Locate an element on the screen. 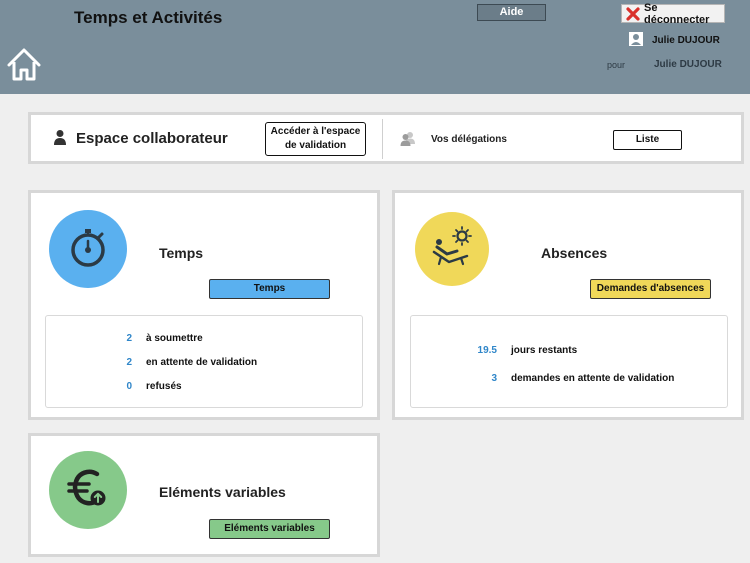 The width and height of the screenshot is (750, 563). variables-tile: Eléments variables Eléments variables is located at coordinates (204, 495).